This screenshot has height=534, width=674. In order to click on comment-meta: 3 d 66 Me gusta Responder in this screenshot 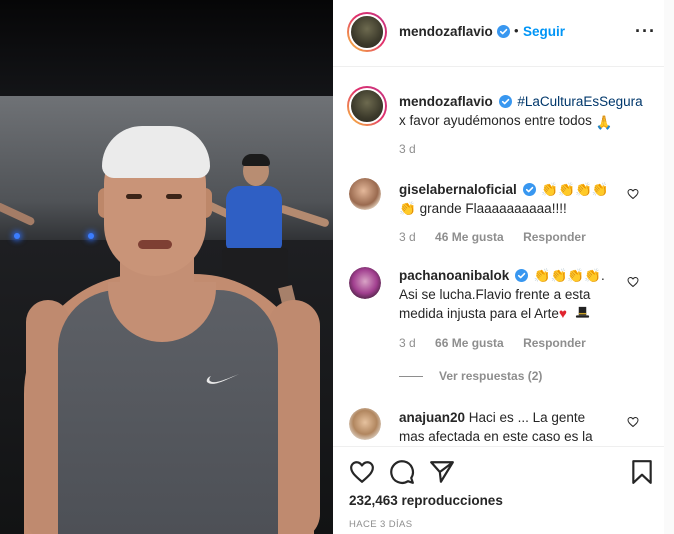, I will do `click(500, 343)`.